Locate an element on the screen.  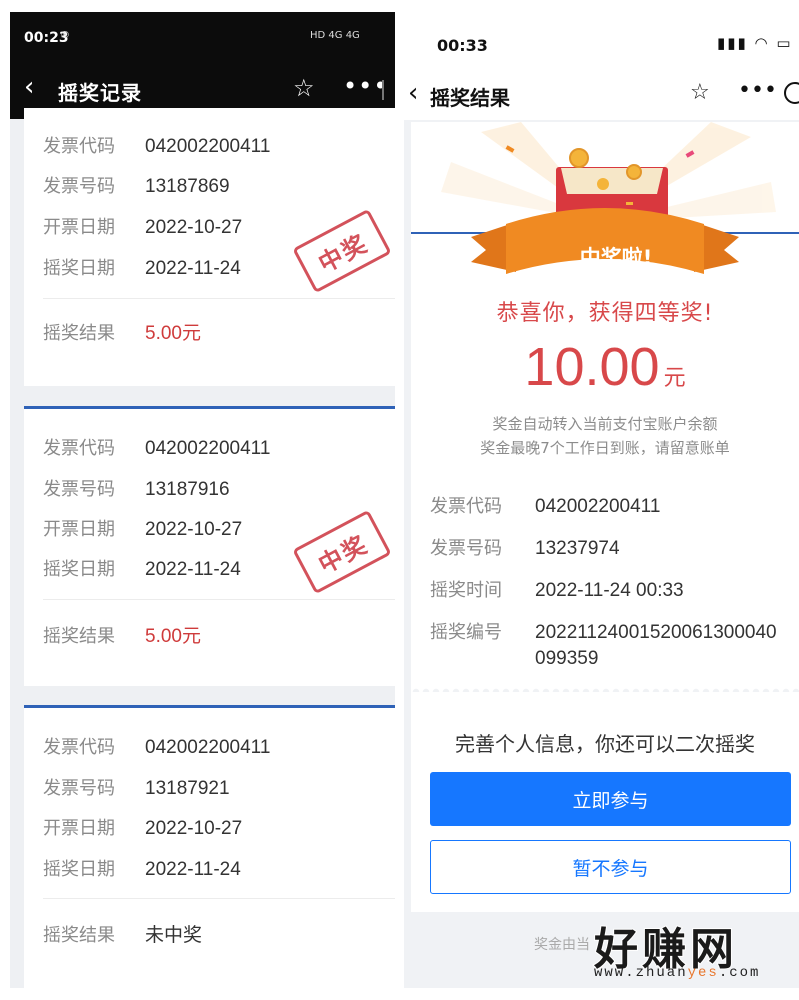
row-value: 13187916 is located at coordinates (187, 489).